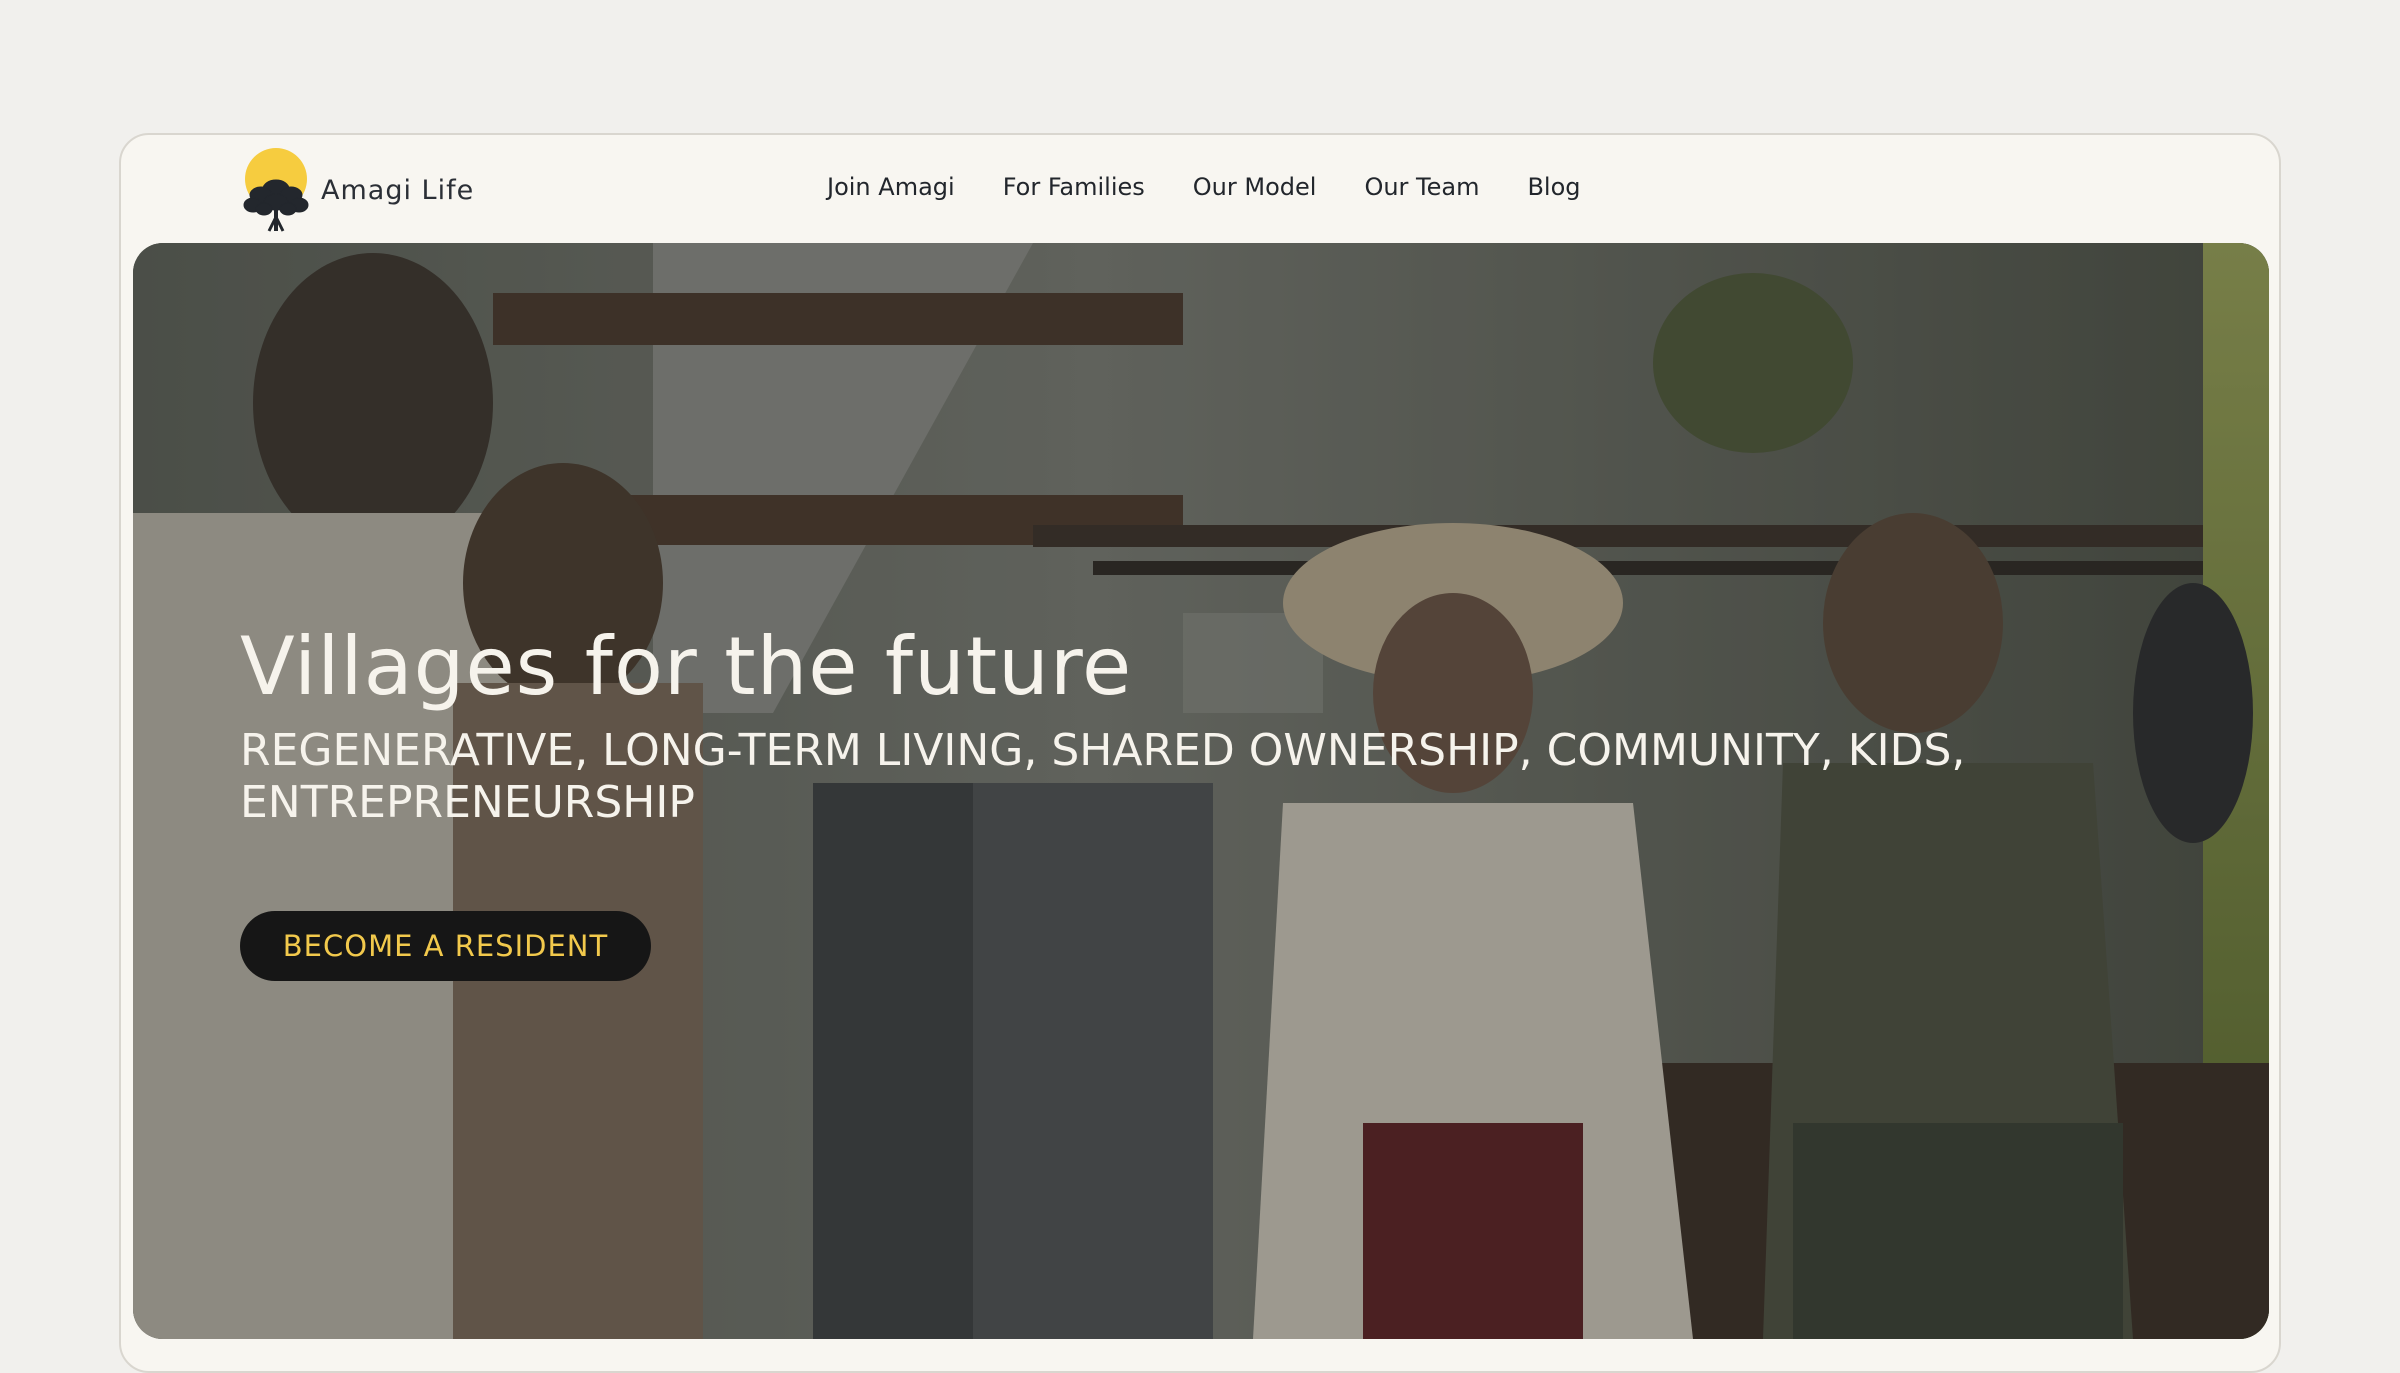 This screenshot has height=1373, width=2400. I want to click on nav-link-join-amagi: Join Amagi, so click(891, 187).